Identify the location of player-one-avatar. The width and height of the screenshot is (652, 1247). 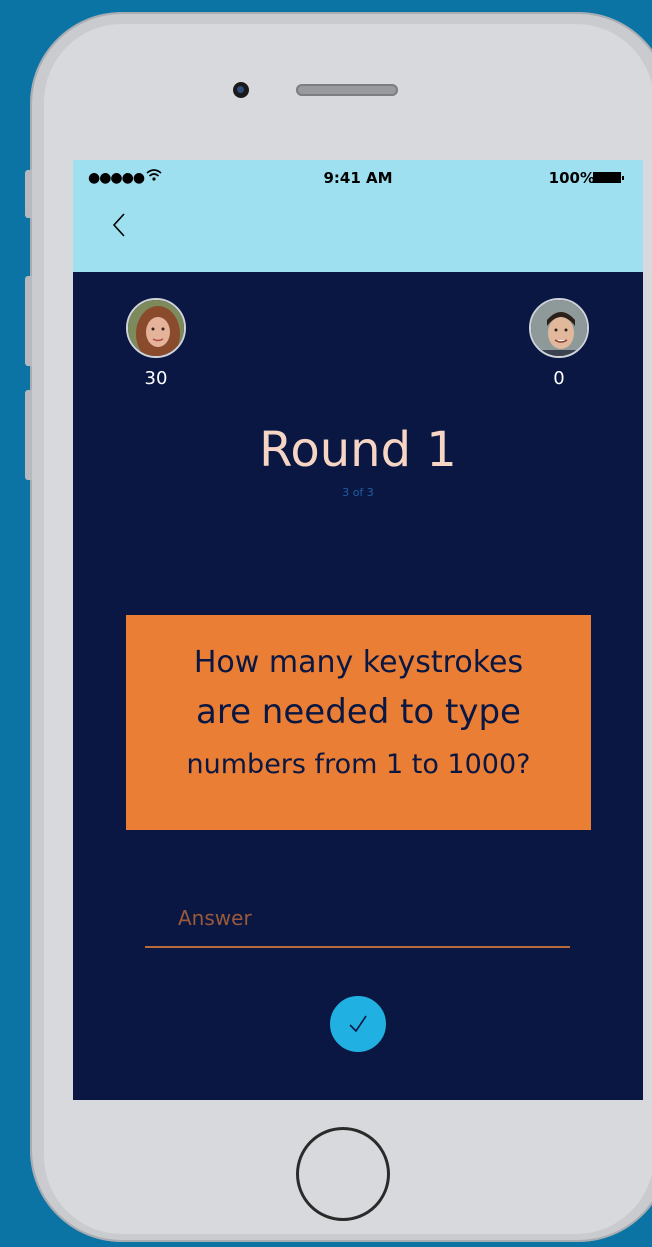
(156, 328).